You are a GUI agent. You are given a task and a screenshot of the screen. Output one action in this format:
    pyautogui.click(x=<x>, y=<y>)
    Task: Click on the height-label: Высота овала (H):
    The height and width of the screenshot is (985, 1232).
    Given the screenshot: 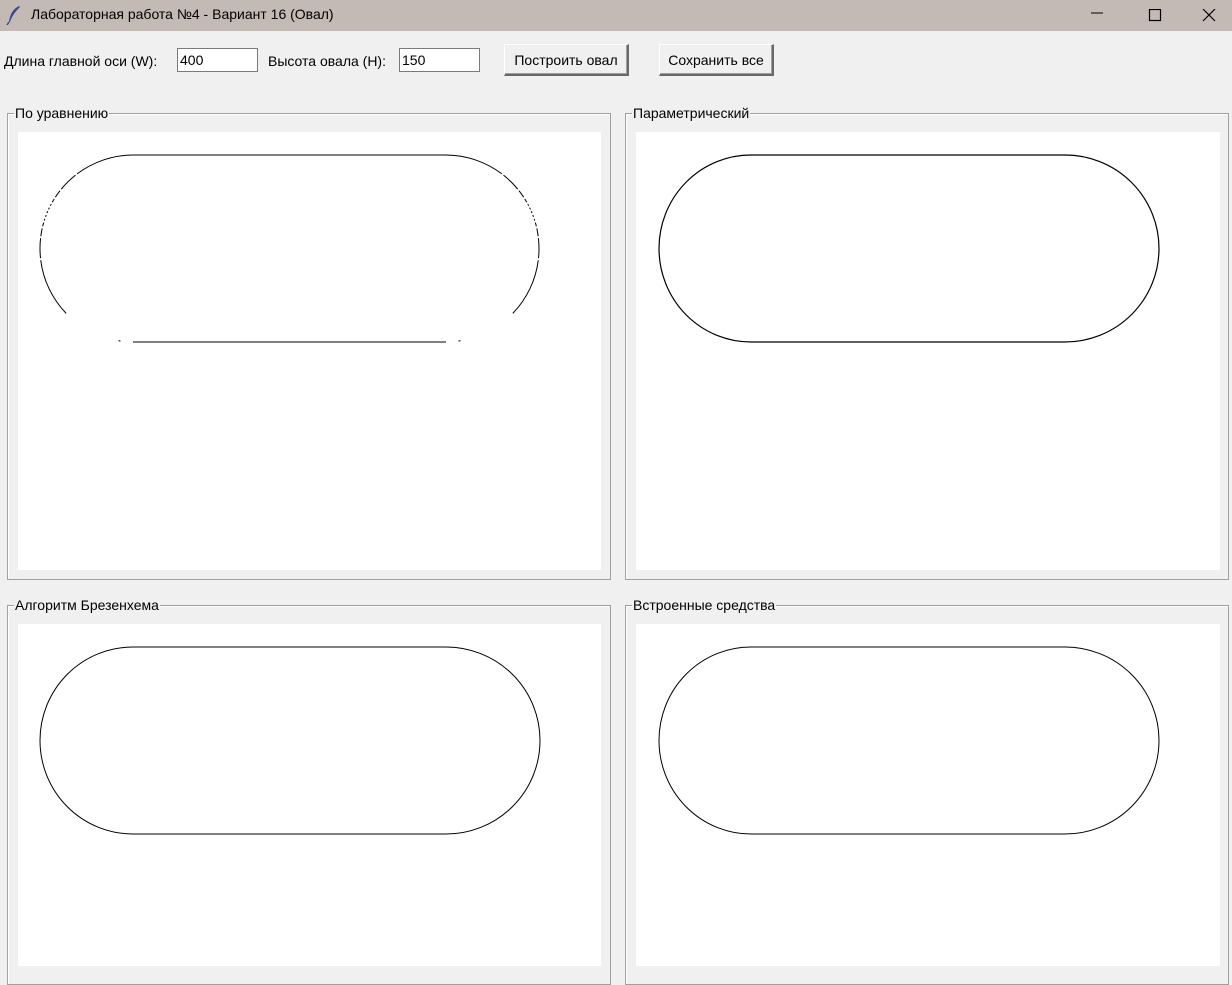 What is the action you would take?
    pyautogui.click(x=327, y=61)
    